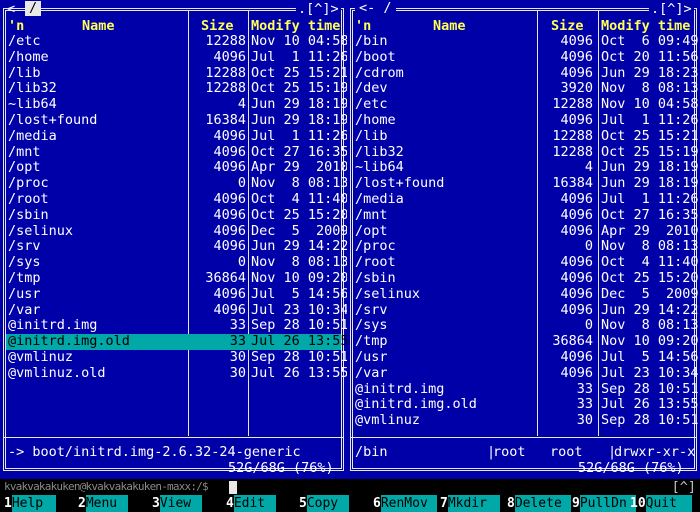 The width and height of the screenshot is (700, 512). Describe the element at coordinates (388, 420) in the screenshot. I see `file-name: @vmlinuz` at that location.